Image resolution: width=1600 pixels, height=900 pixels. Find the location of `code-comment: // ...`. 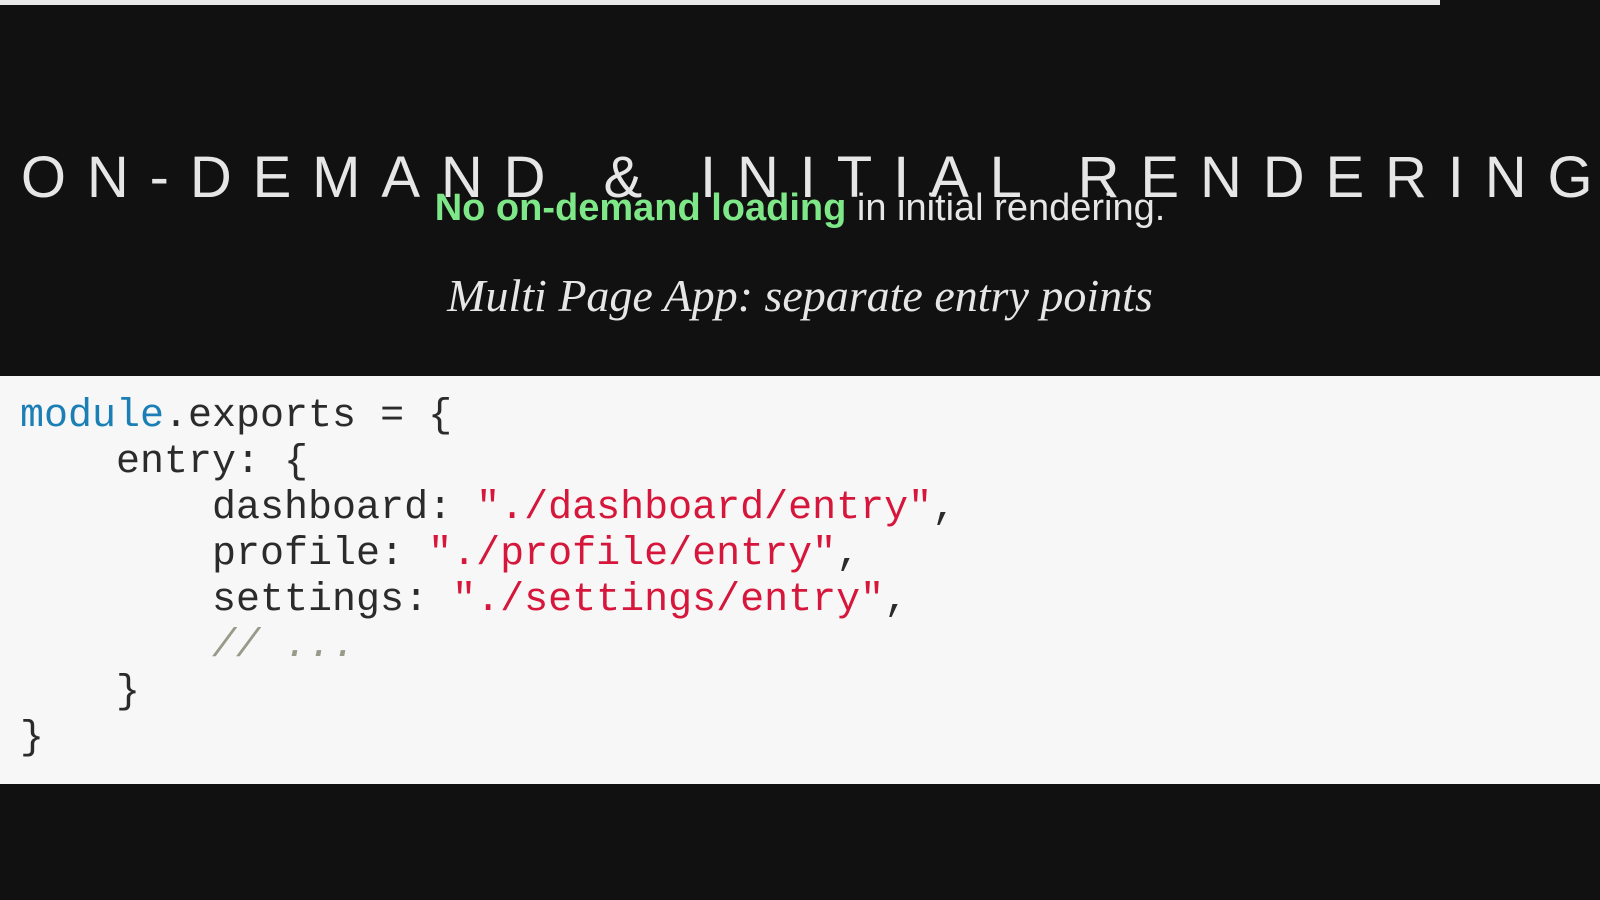

code-comment: // ... is located at coordinates (284, 646).